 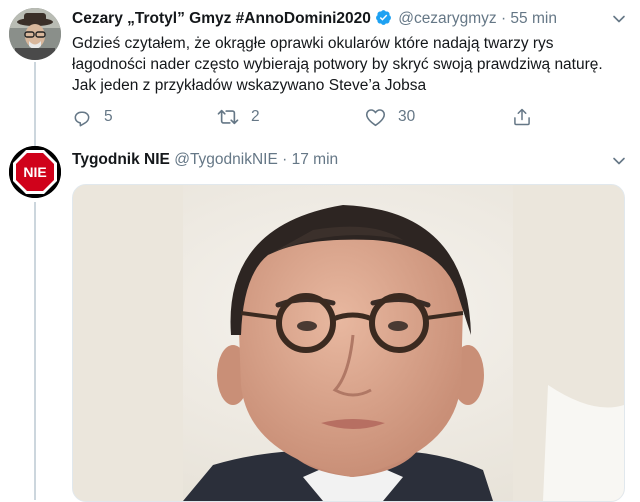 I want to click on share-button, so click(x=522, y=117).